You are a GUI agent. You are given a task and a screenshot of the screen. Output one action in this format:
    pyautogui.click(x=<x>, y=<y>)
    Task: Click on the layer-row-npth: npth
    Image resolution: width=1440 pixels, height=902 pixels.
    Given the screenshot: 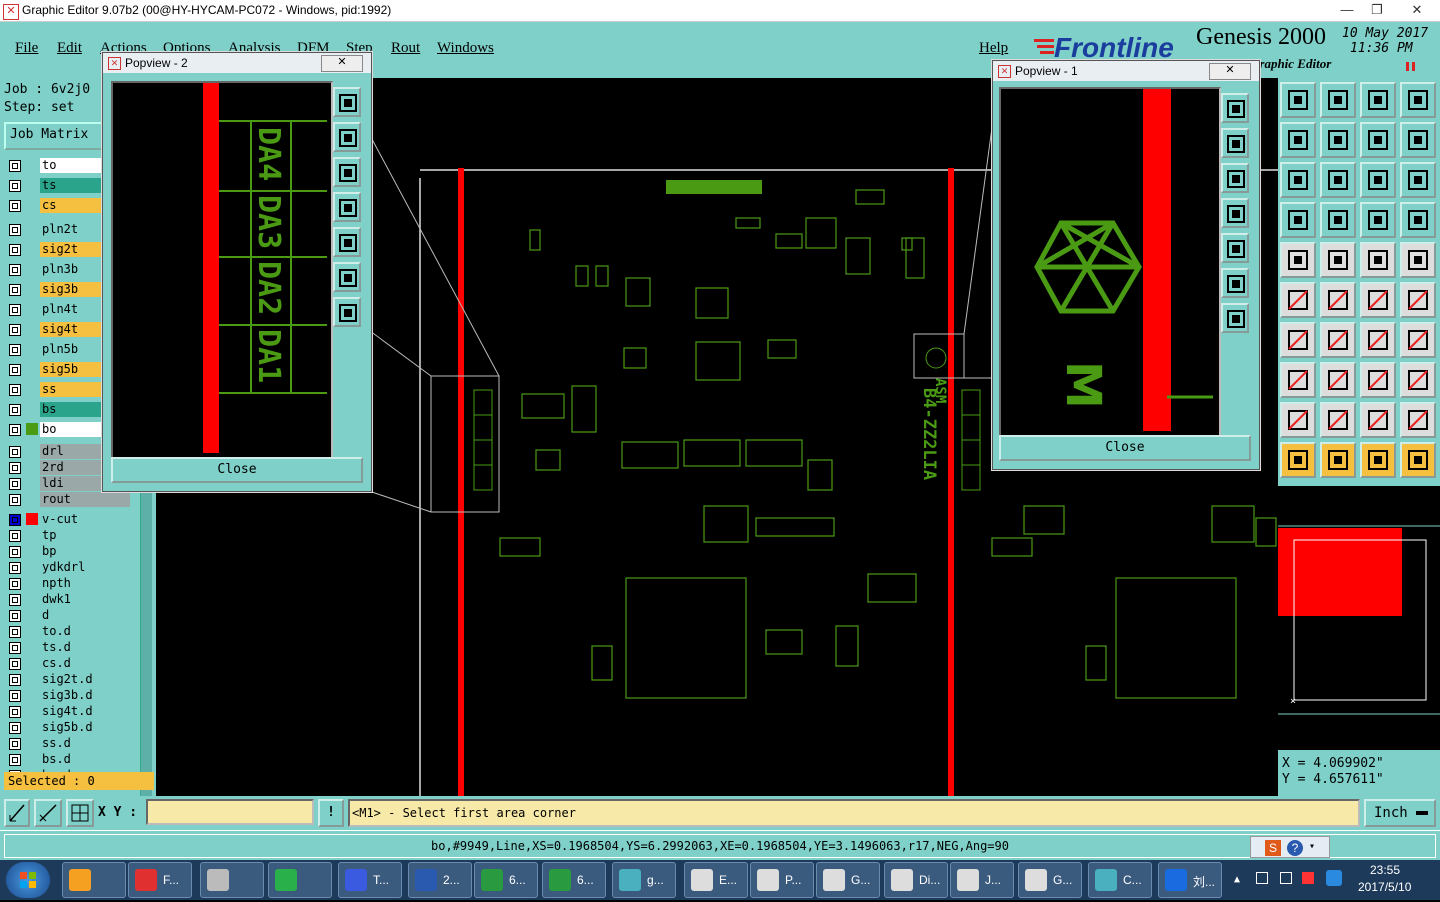 What is the action you would take?
    pyautogui.click(x=68, y=583)
    